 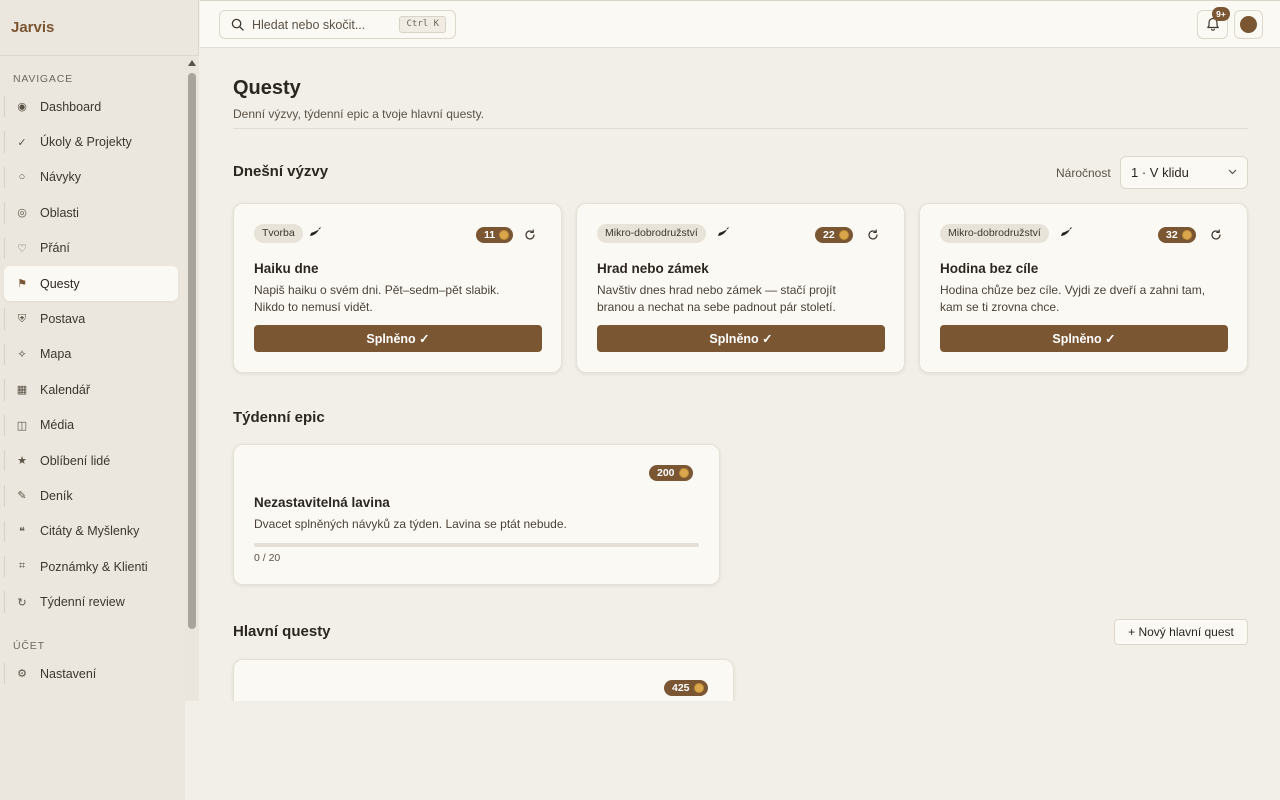 I want to click on nastaveni-icon: ⚙, so click(x=22, y=674).